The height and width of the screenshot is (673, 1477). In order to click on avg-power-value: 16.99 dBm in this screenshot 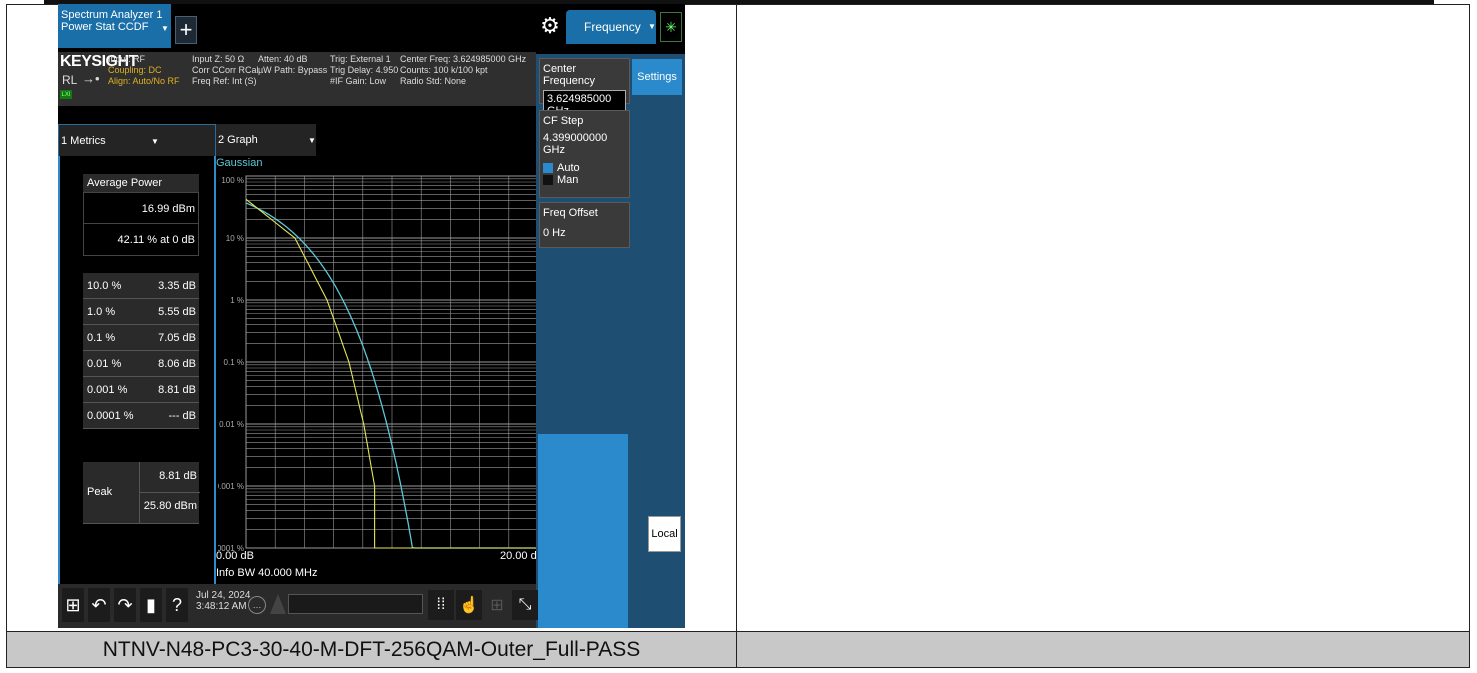, I will do `click(168, 209)`.